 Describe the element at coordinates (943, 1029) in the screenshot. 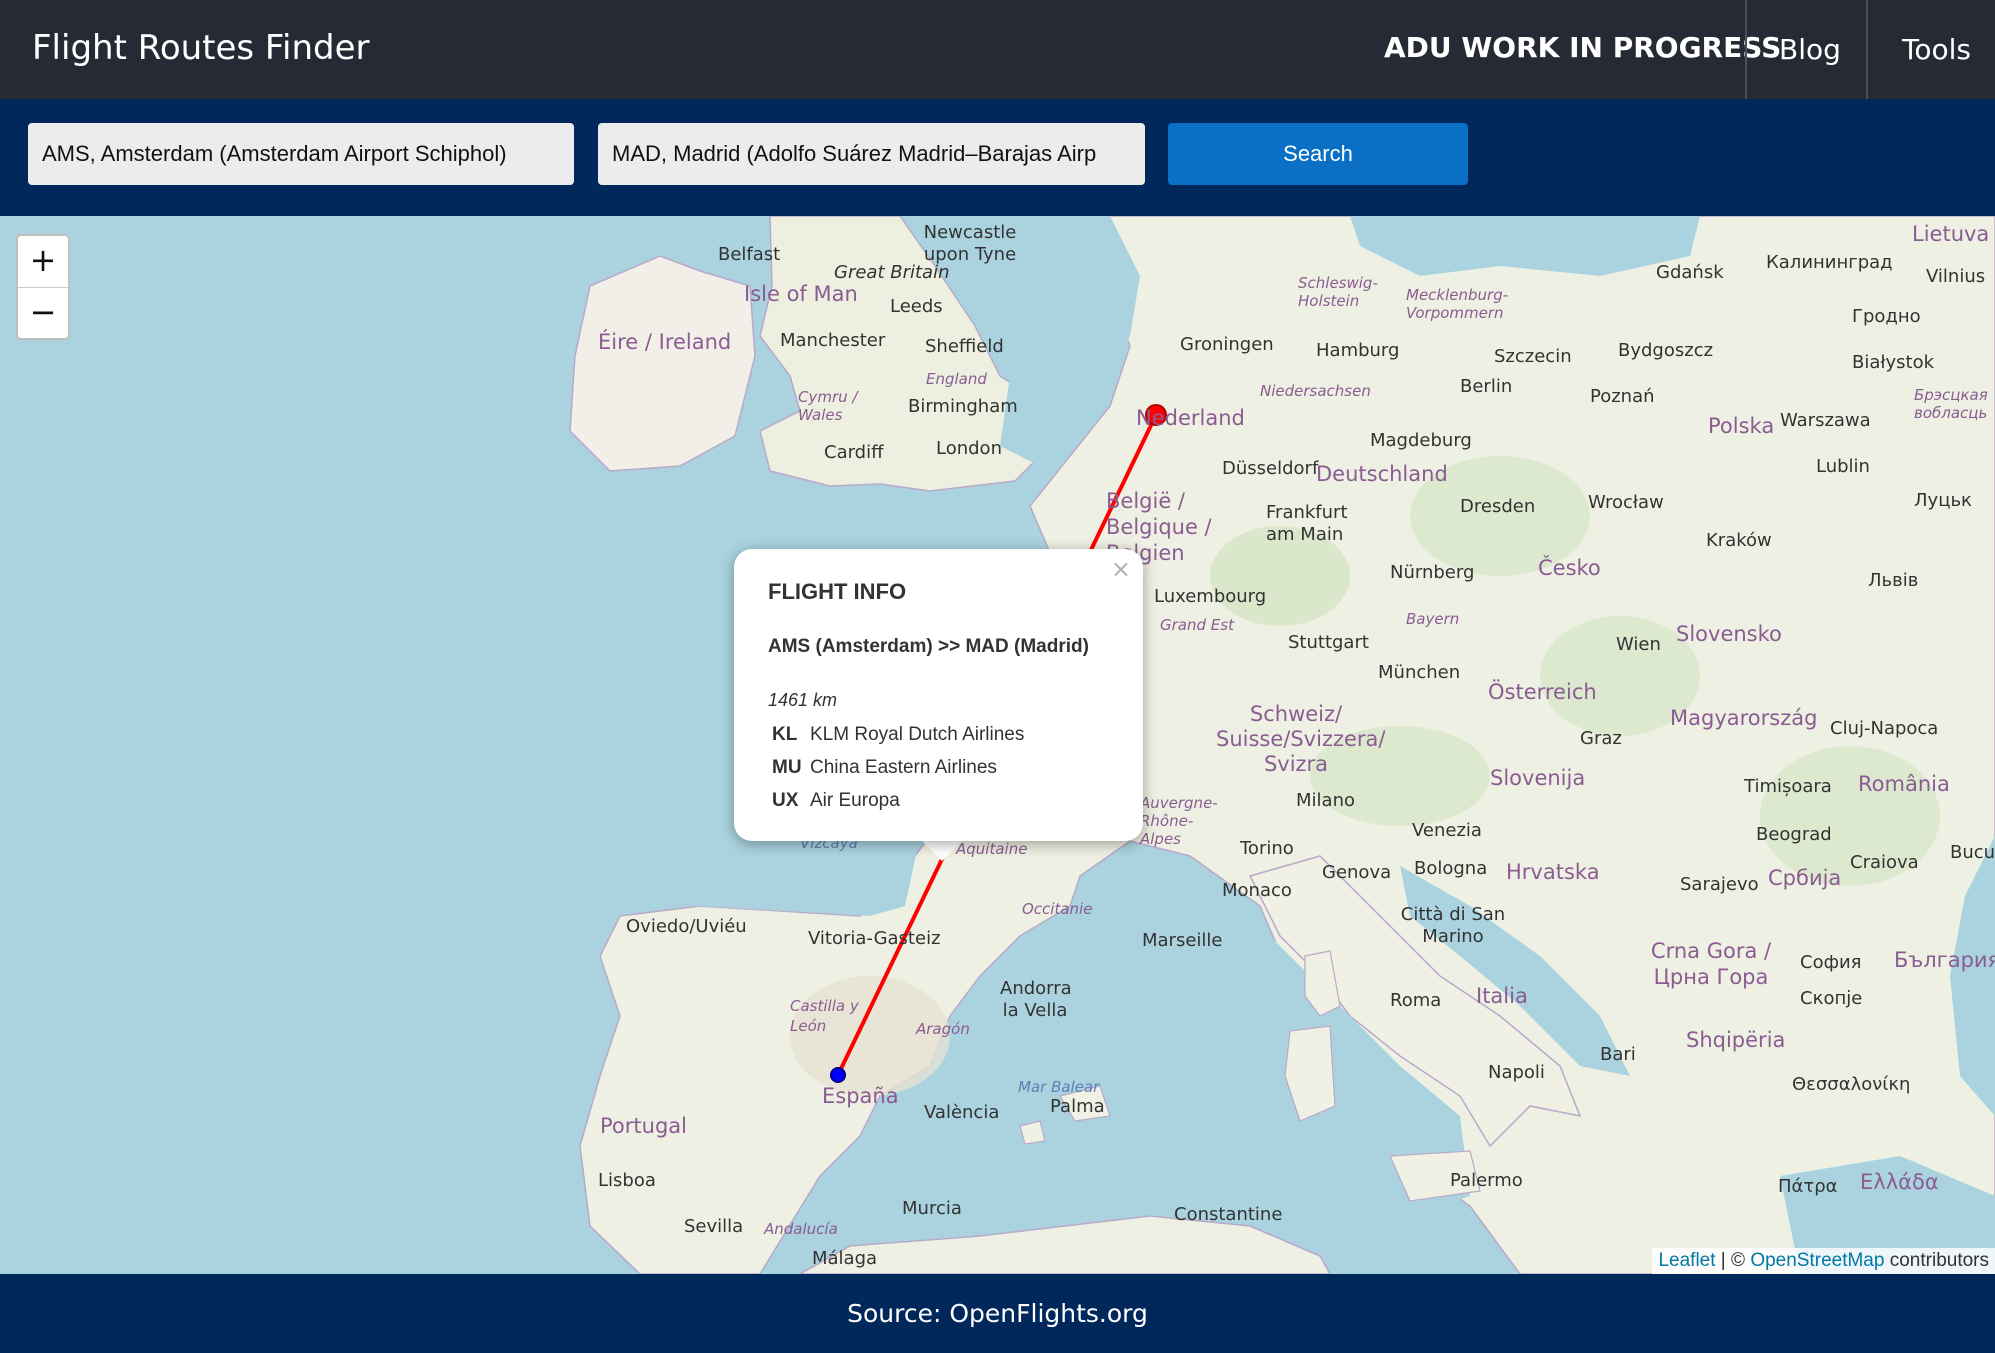

I see `map-label: Aragón` at that location.